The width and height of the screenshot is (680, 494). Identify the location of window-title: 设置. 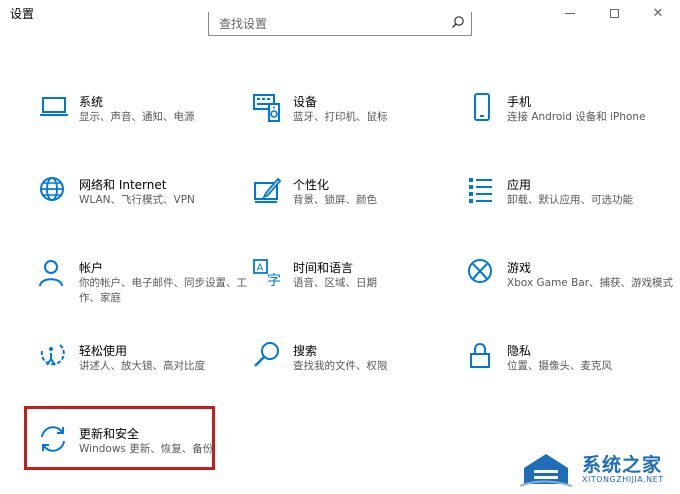
(22, 14).